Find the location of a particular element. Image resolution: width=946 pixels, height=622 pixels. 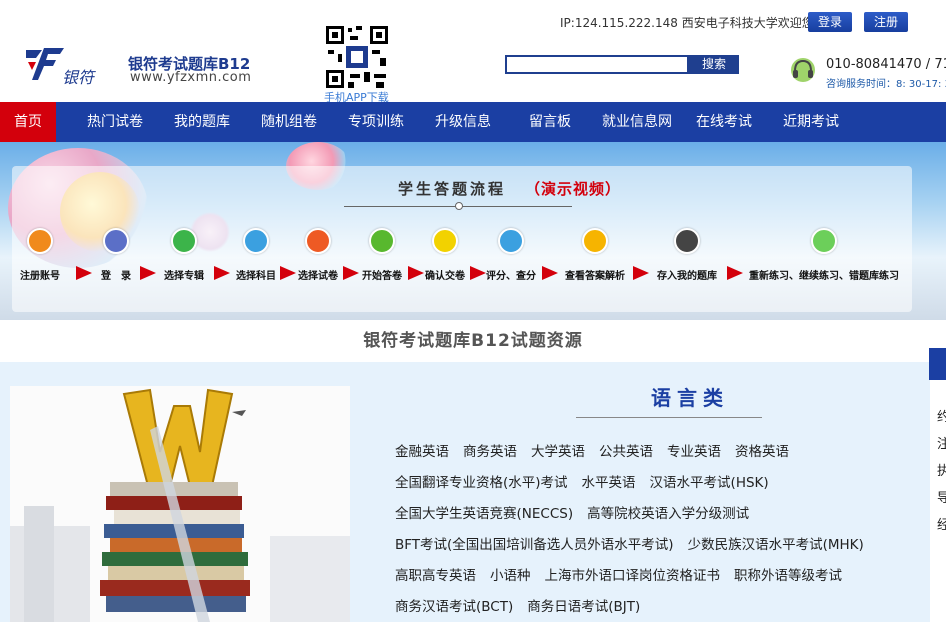

exam-link: 水平英语 is located at coordinates (609, 483).